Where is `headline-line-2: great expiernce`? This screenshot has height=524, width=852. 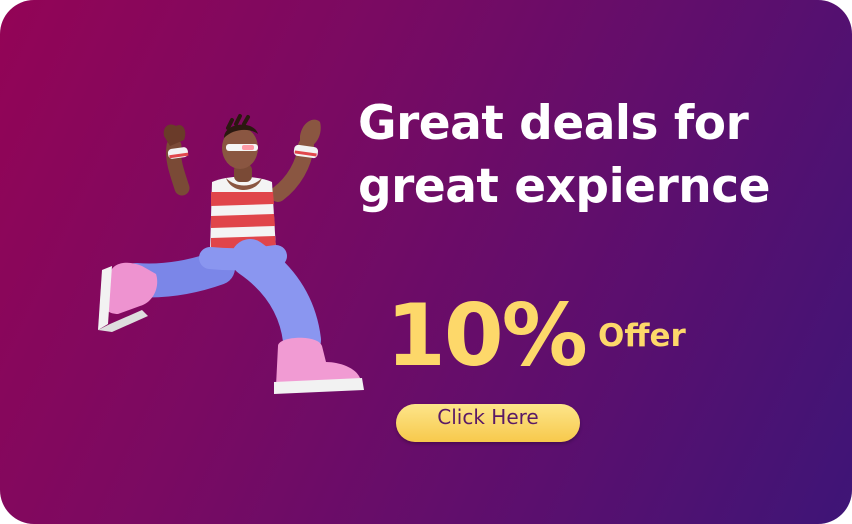
headline-line-2: great expiernce is located at coordinates (564, 186).